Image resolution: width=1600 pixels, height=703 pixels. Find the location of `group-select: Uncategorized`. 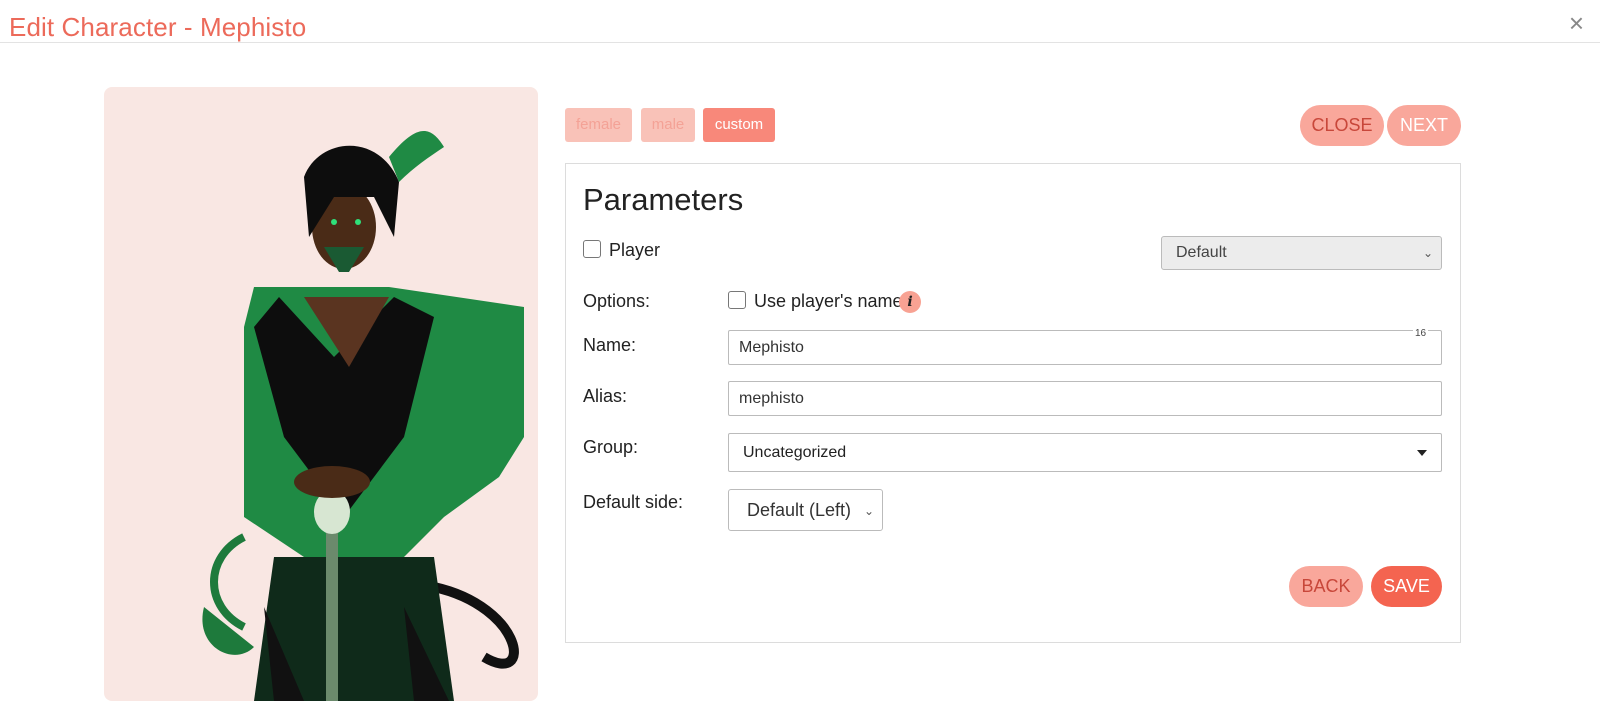

group-select: Uncategorized is located at coordinates (1085, 452).